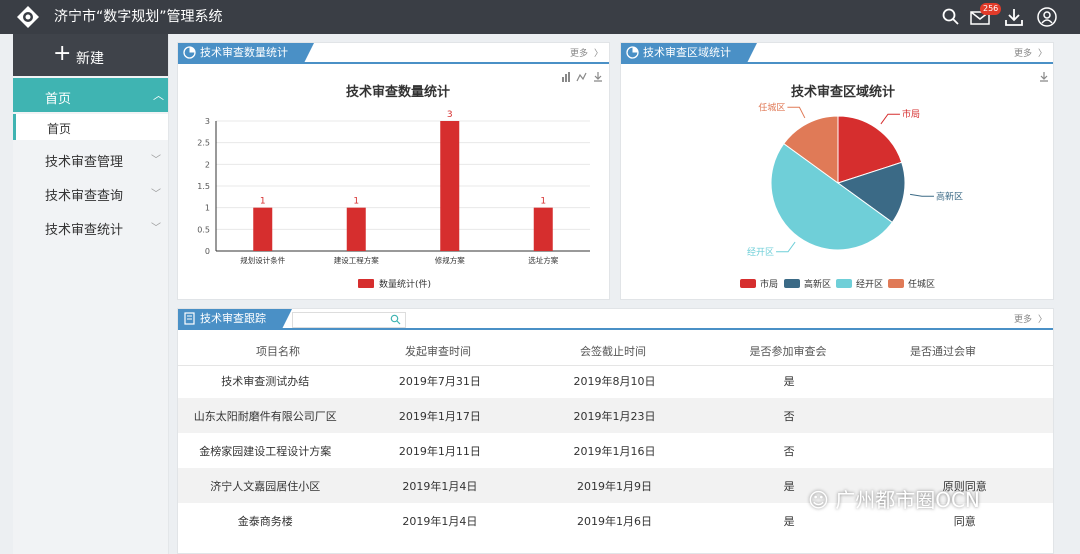 Image resolution: width=1080 pixels, height=554 pixels. What do you see at coordinates (1014, 17) in the screenshot?
I see `download-icon` at bounding box center [1014, 17].